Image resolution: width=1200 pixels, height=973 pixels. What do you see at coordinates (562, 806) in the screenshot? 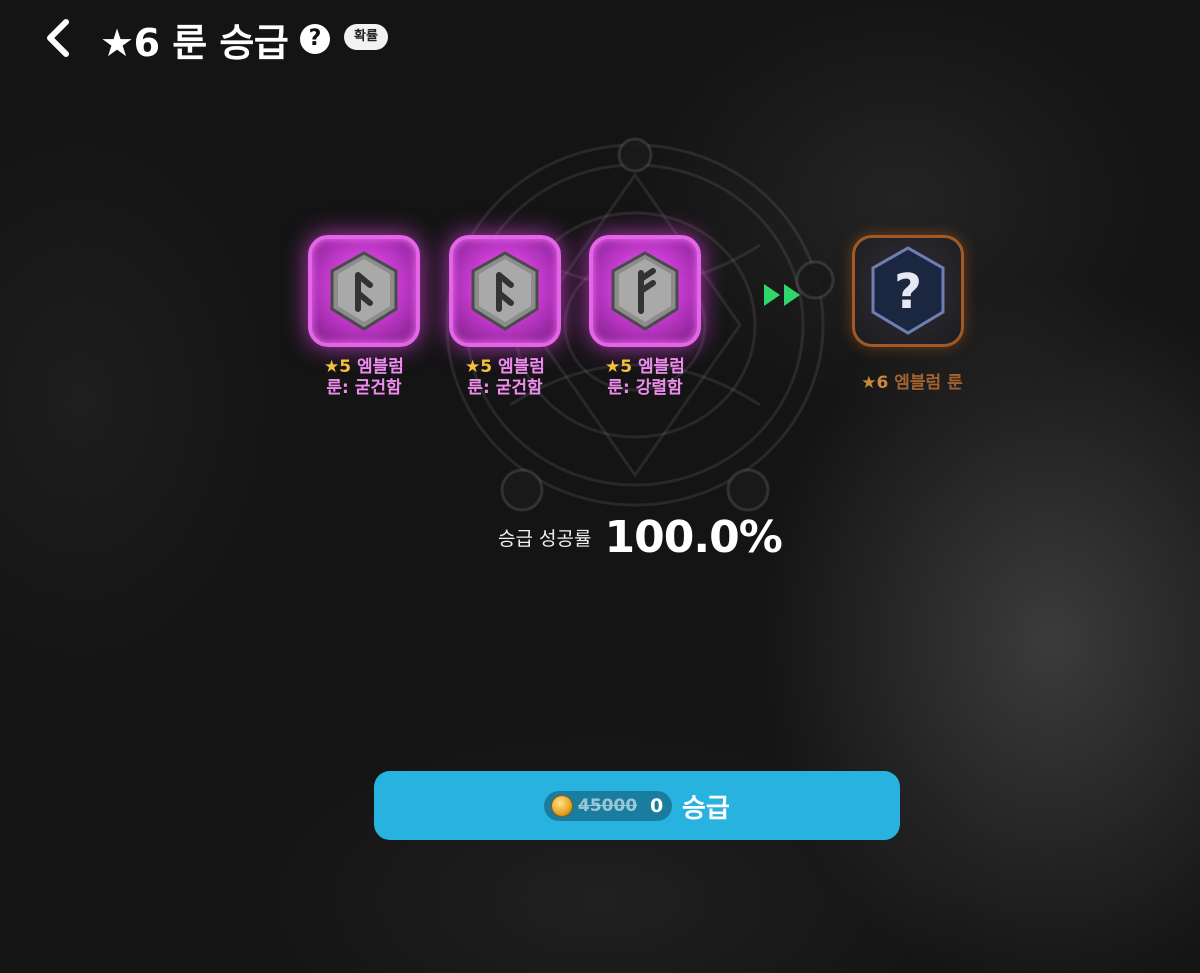
I see `coin-icon` at bounding box center [562, 806].